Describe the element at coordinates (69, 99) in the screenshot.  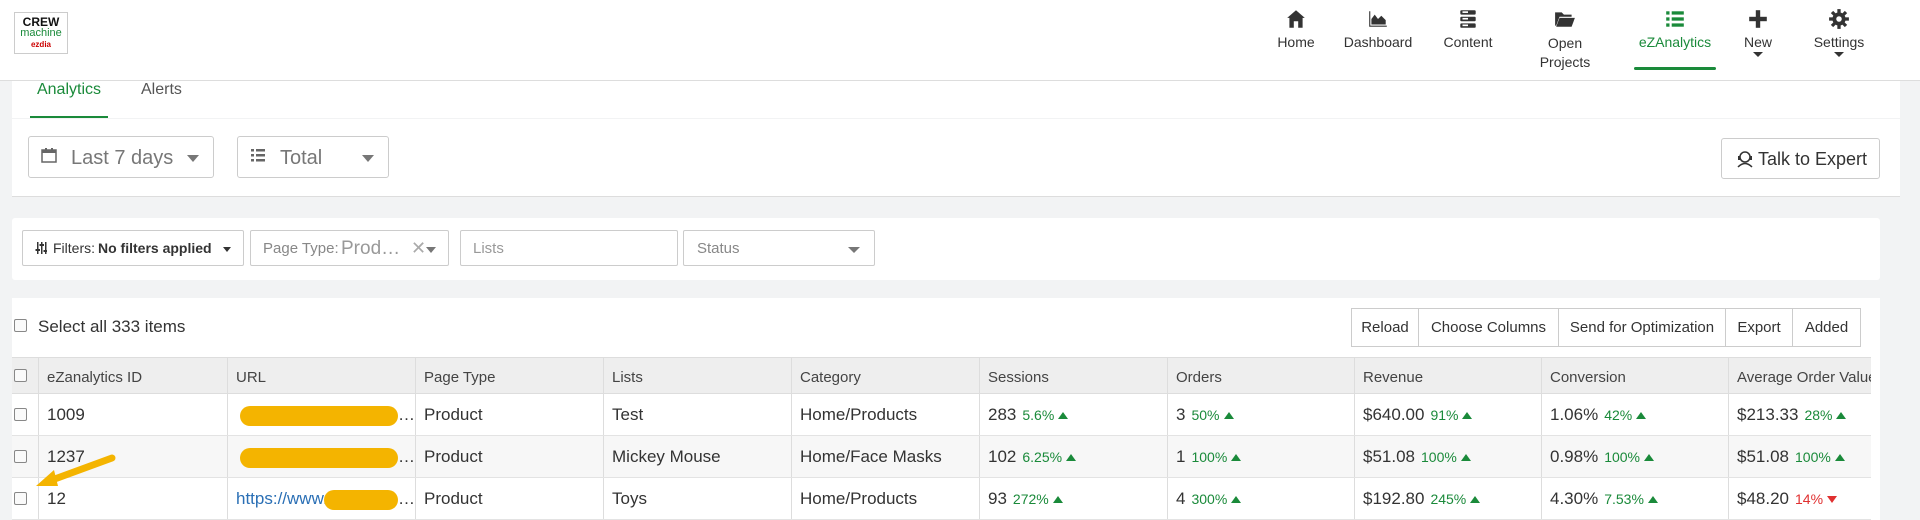
I see `tab-analytics: Analytics` at that location.